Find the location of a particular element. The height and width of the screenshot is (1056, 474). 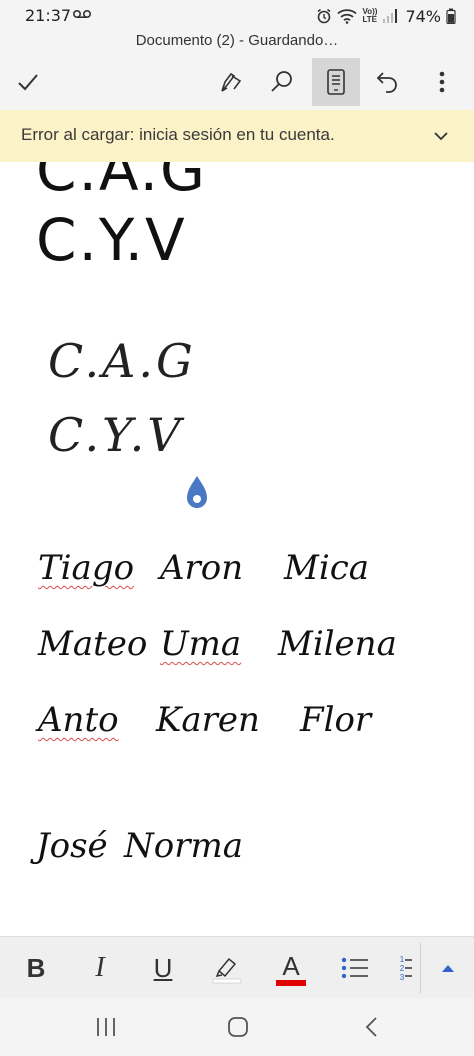

script-name-milena: Milena is located at coordinates (337, 644).